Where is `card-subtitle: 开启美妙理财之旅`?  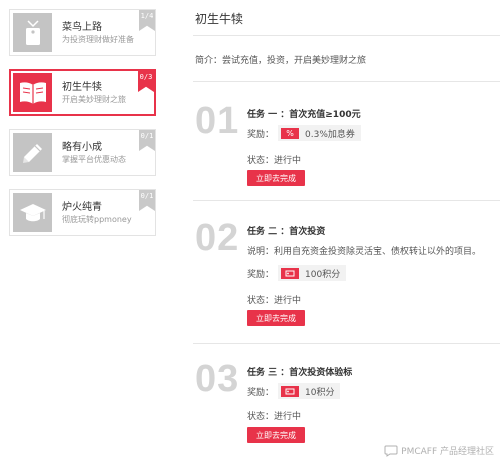
card-subtitle: 开启美妙理财之旅 is located at coordinates (94, 99).